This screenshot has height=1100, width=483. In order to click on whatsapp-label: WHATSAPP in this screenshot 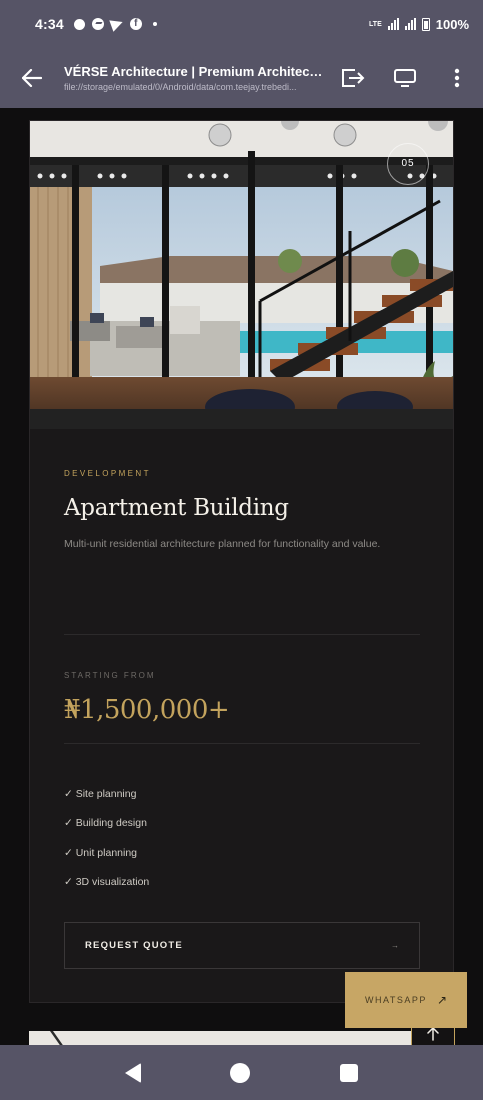, I will do `click(396, 1000)`.